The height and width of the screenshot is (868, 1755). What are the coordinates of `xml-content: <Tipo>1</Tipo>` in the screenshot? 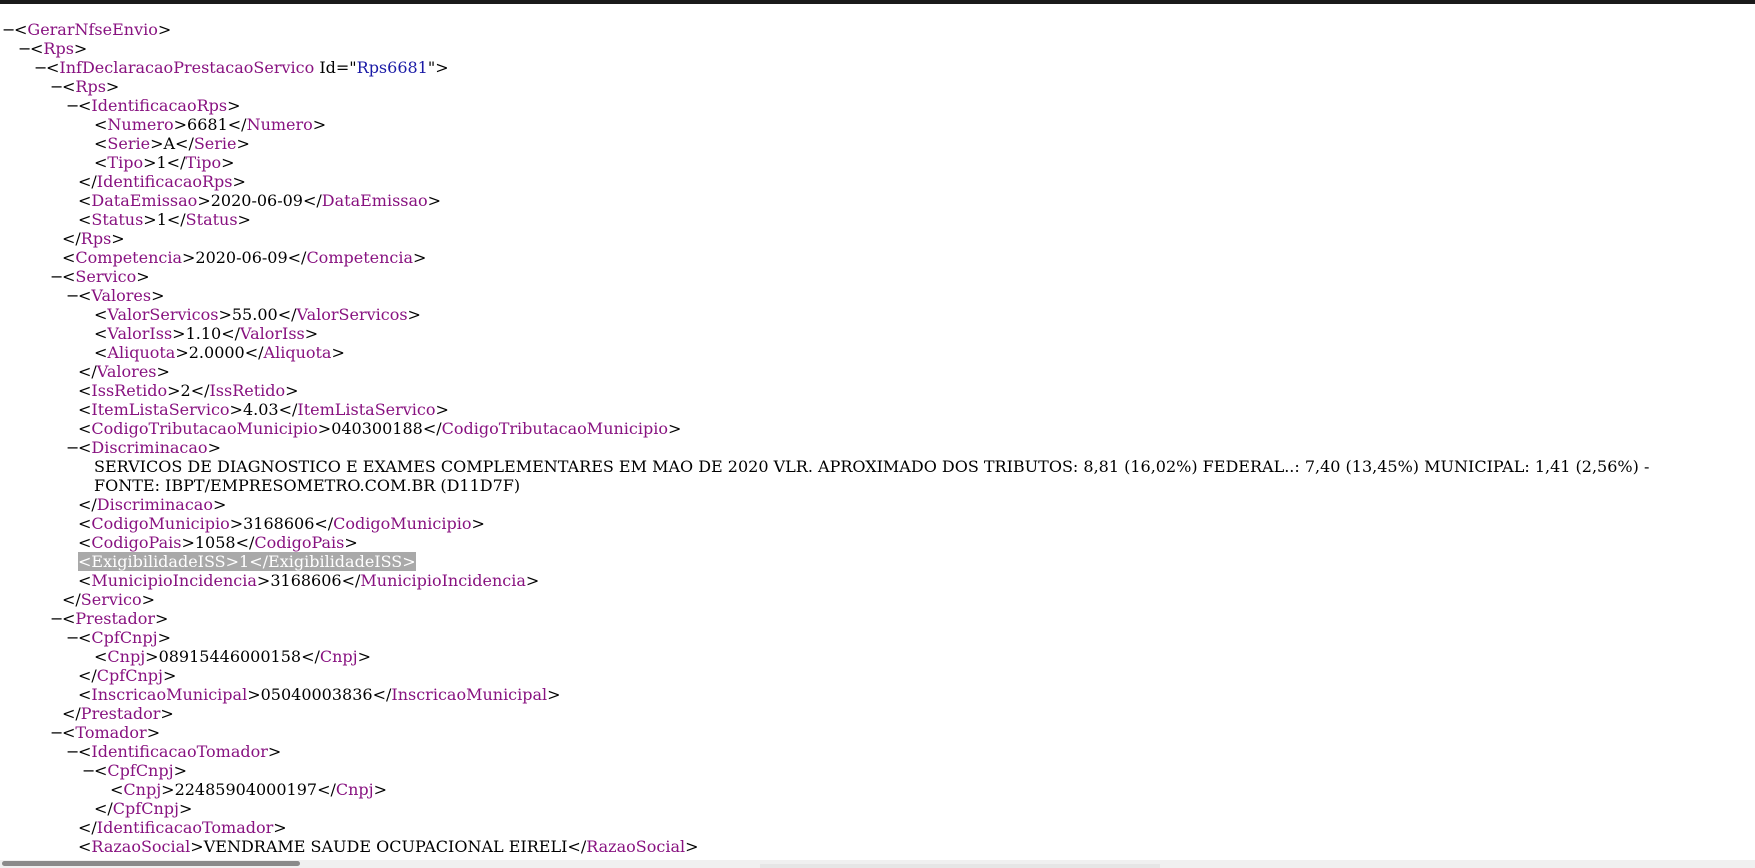 It's located at (164, 162).